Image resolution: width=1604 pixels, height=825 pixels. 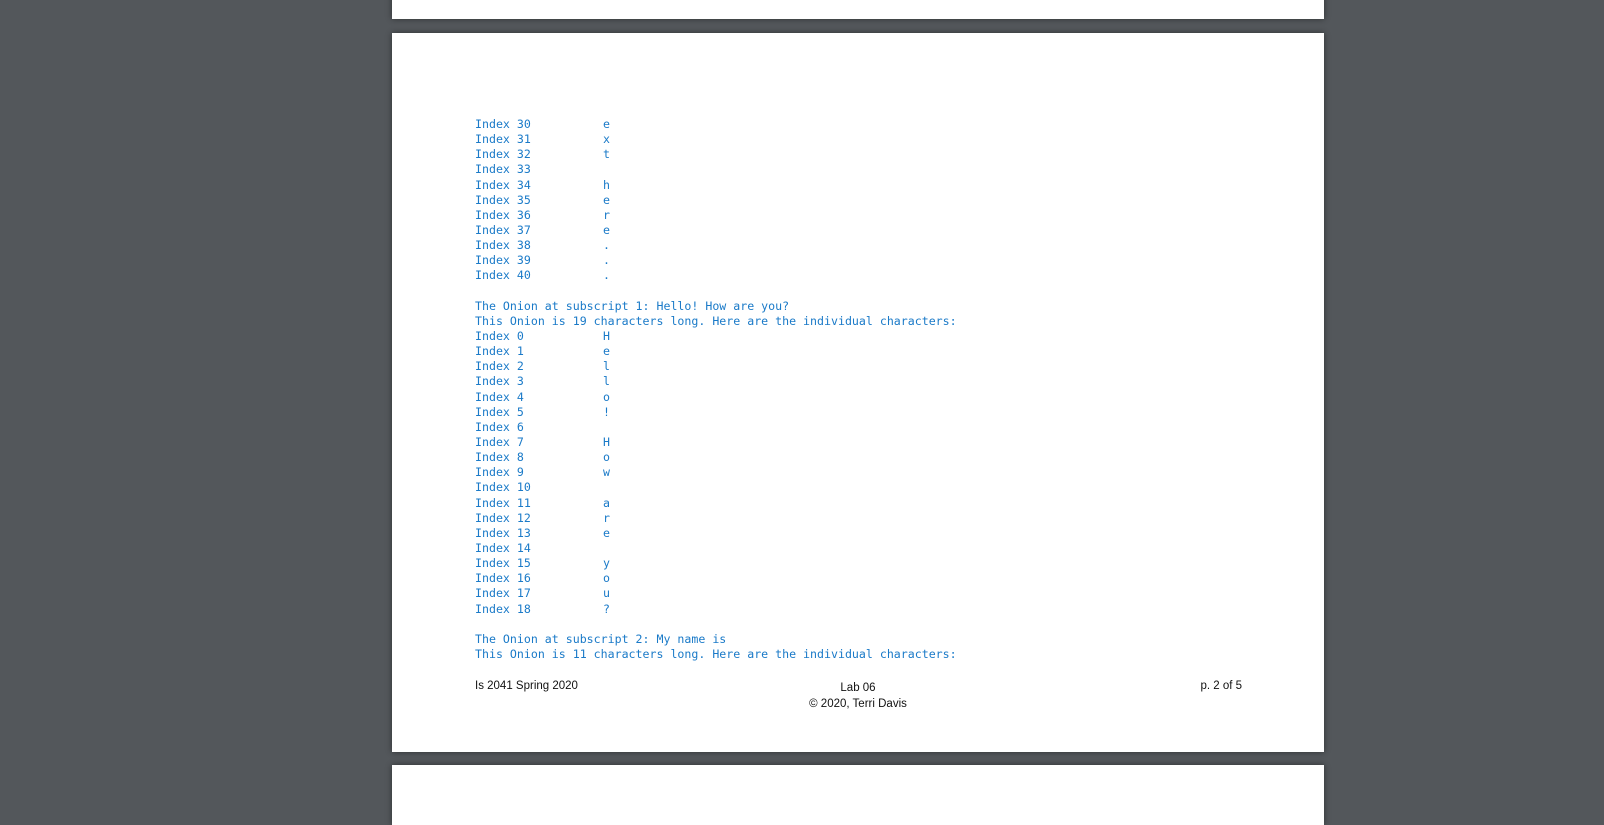 What do you see at coordinates (858, 704) in the screenshot?
I see `footer-copyright: © 2020, Terri Davis` at bounding box center [858, 704].